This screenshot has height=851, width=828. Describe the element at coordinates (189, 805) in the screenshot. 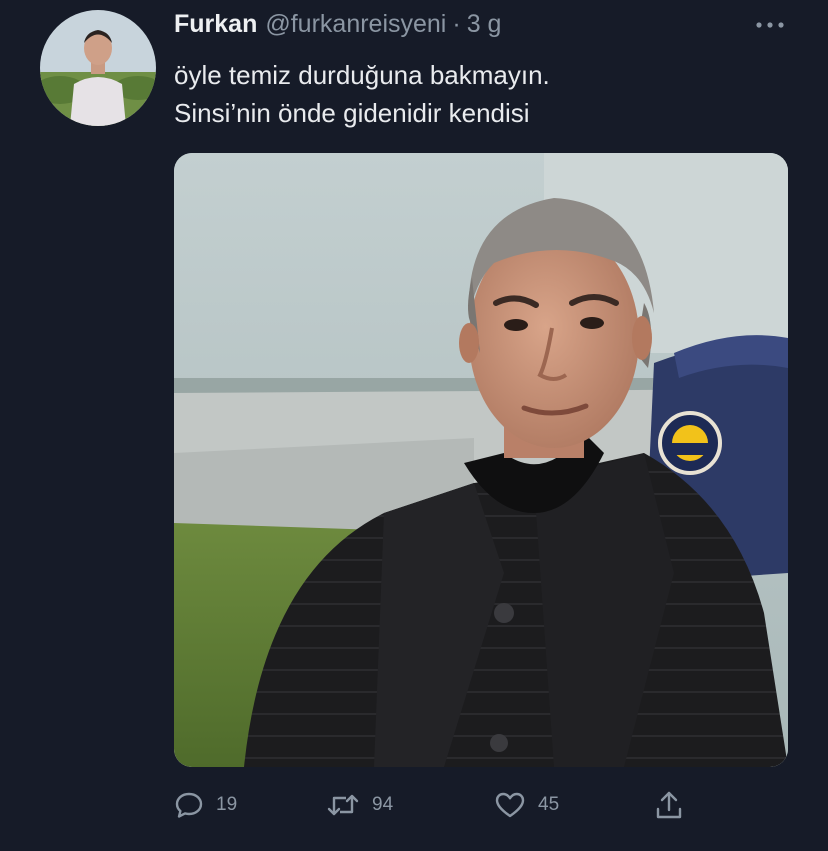

I see `reply-icon` at that location.